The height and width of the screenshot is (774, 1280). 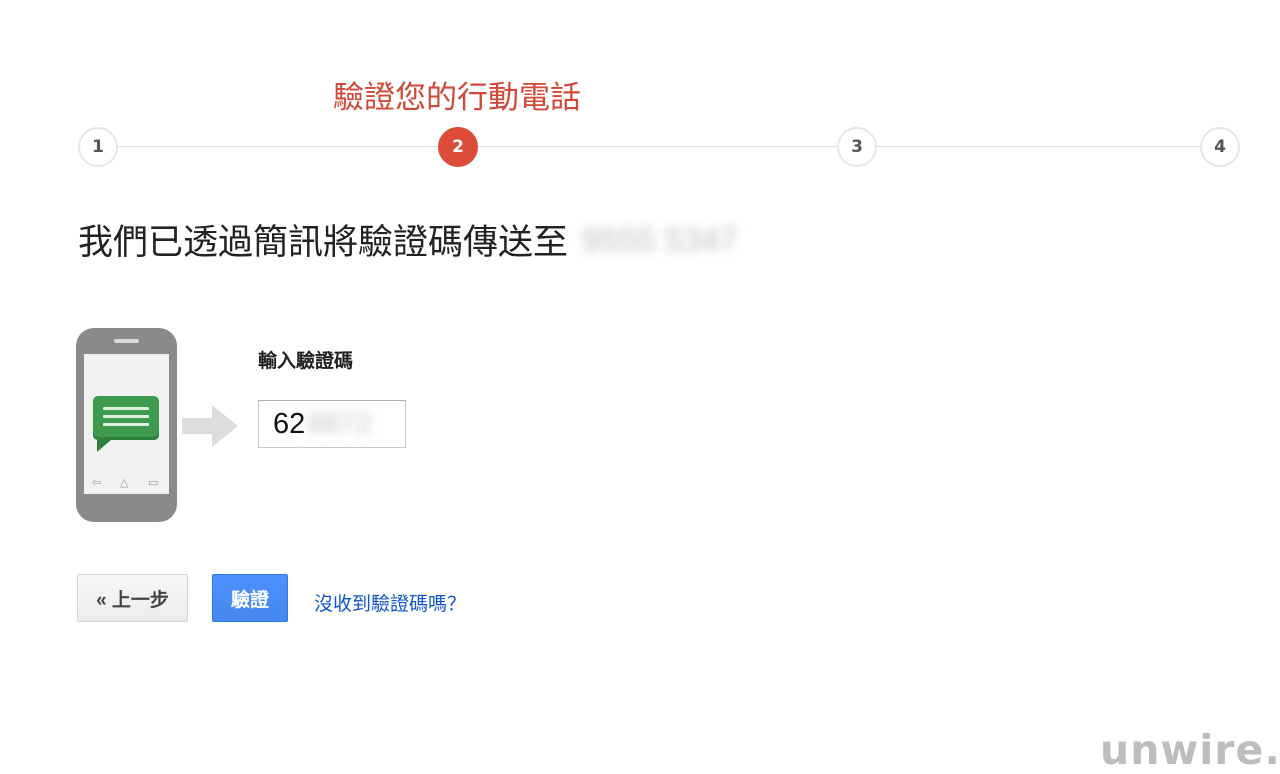 I want to click on step-3-indicator: 3, so click(x=857, y=147).